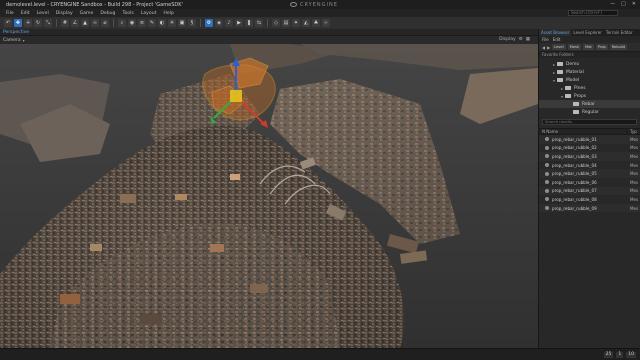 Image resolution: width=640 pixels, height=360 pixels. What do you see at coordinates (589, 39) in the screenshot?
I see `asset-browser-menu: File Edit` at bounding box center [589, 39].